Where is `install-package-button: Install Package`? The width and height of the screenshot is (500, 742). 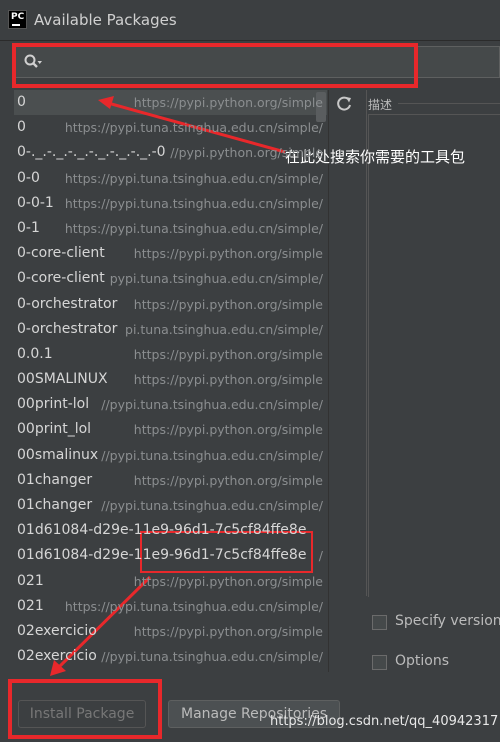 install-package-button: Install Package is located at coordinates (82, 714).